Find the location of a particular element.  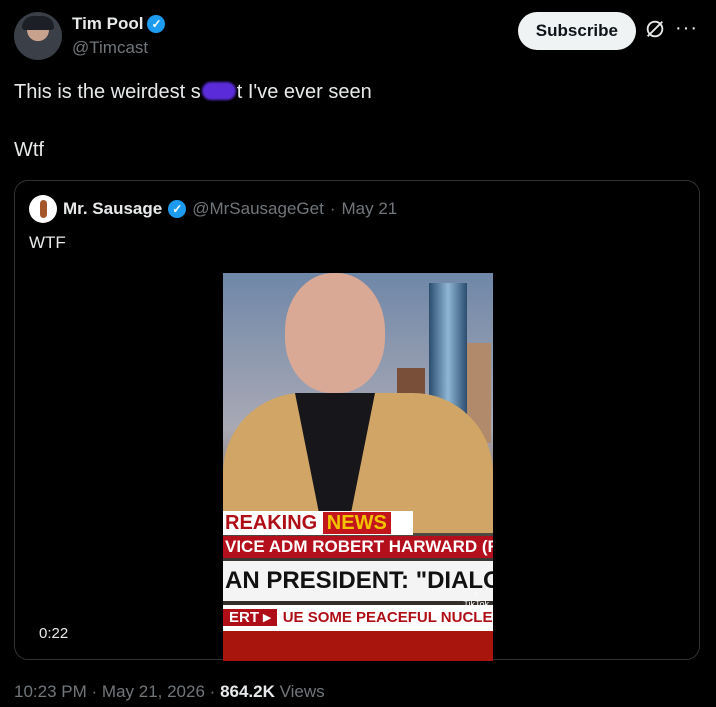

author-name-row: Tim Pool ✓ is located at coordinates (119, 24).